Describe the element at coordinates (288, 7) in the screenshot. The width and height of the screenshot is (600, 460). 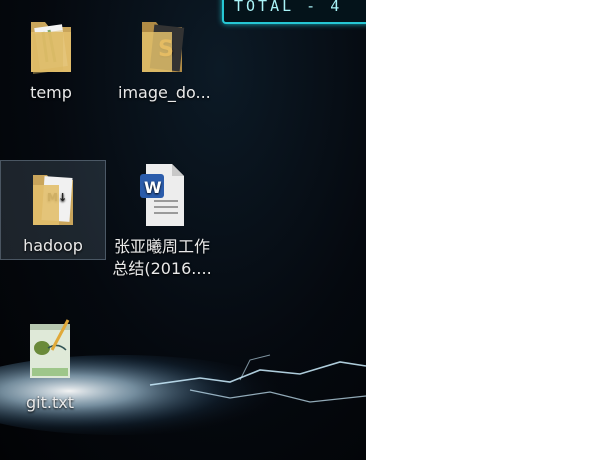
I see `overlay-text: TOTAL - 4` at that location.